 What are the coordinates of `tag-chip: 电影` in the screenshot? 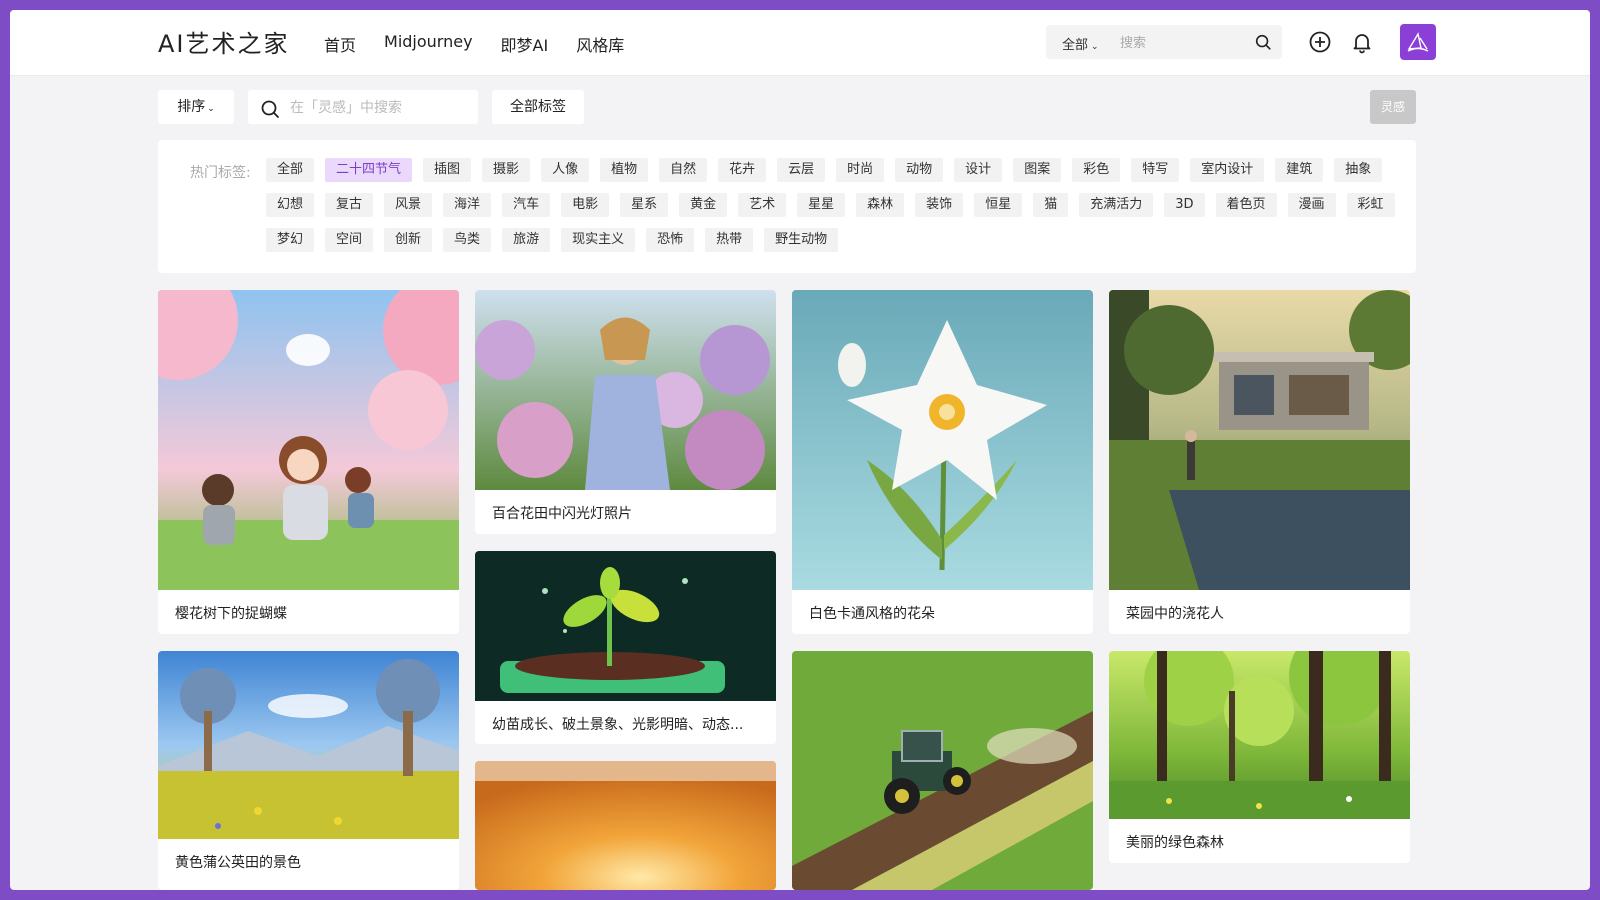 It's located at (585, 205).